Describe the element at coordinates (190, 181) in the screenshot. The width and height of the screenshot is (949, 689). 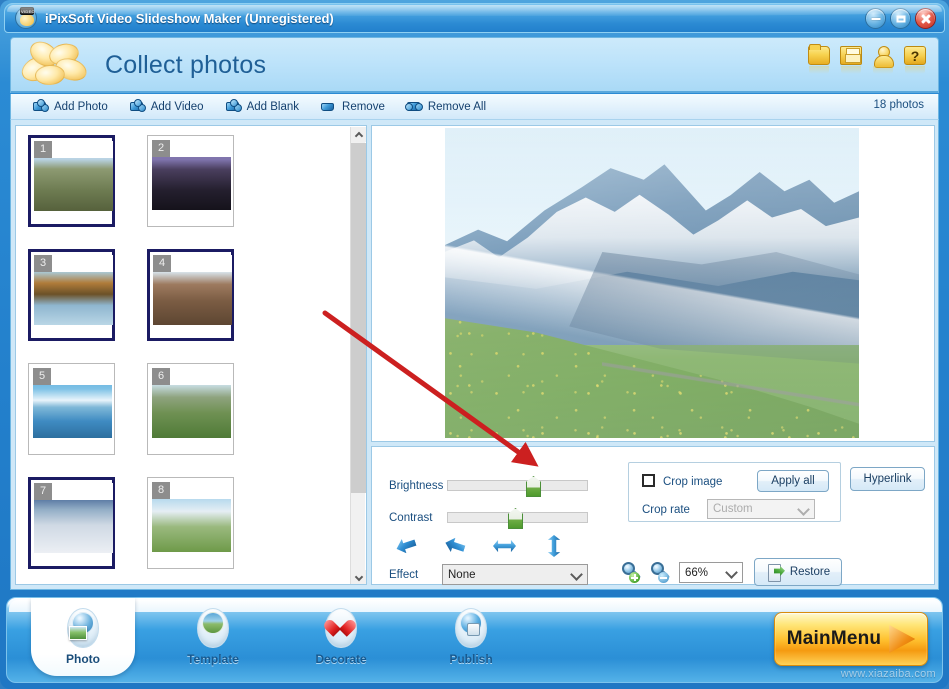
I see `thumbnail-item: 2` at that location.